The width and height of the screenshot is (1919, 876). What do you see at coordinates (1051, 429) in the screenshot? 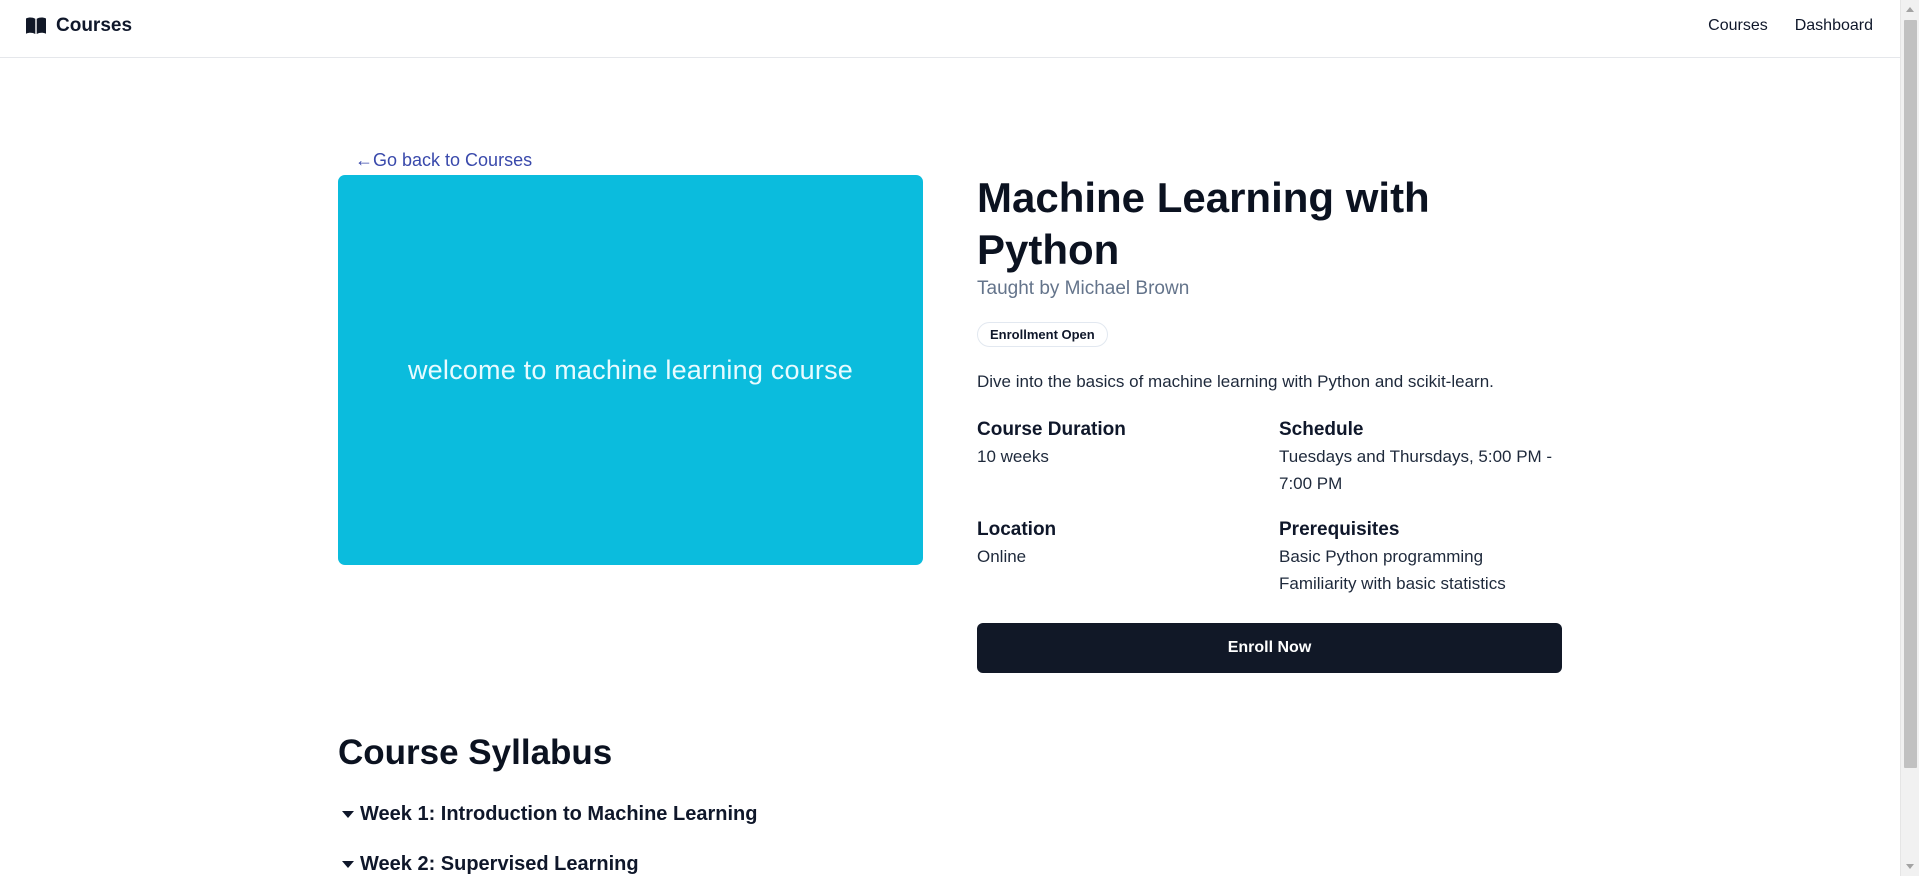
I see `duration-label: Course Duration` at bounding box center [1051, 429].